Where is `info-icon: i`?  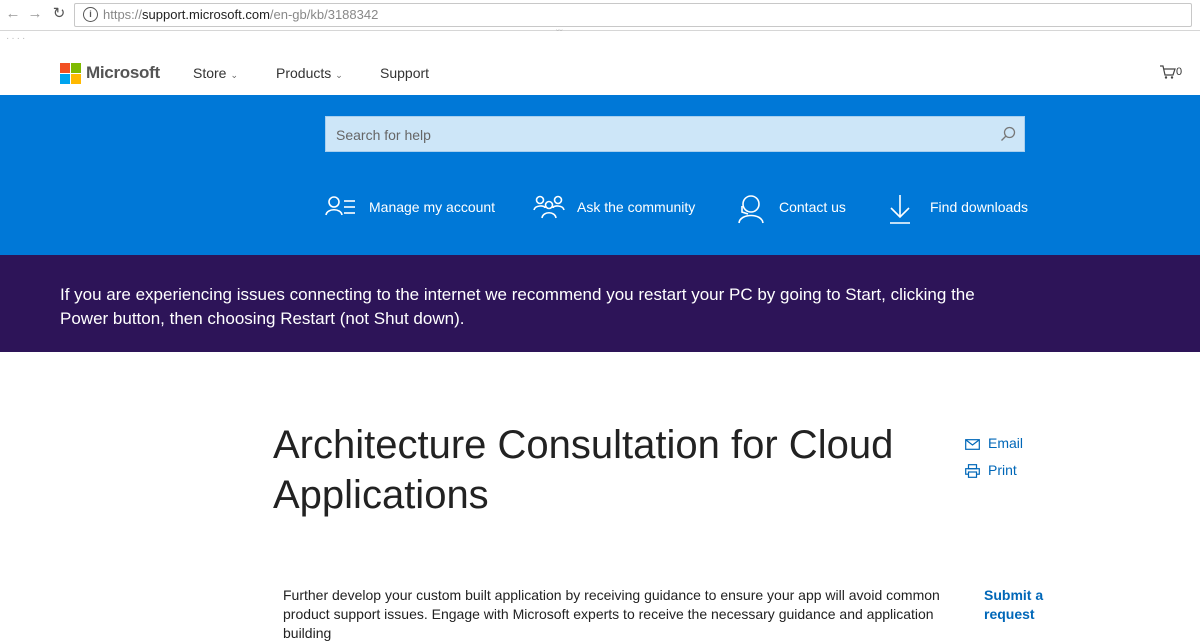
info-icon: i is located at coordinates (90, 14).